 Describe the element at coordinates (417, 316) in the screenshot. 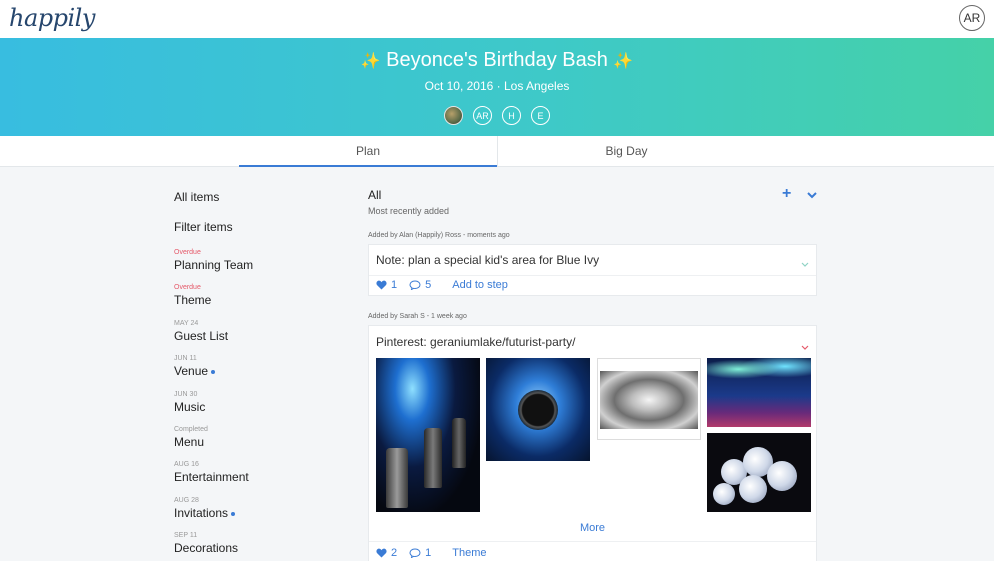

I see `post-attribution: Added by Sarah S - 1 week ago` at that location.